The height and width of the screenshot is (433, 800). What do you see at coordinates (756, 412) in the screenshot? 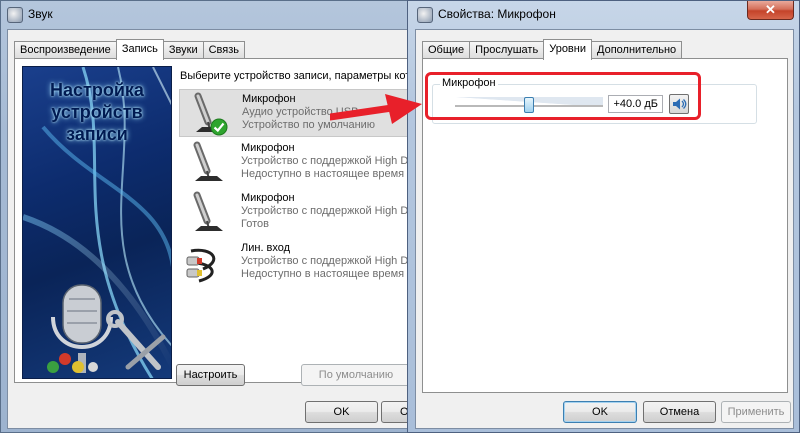
I see `apply-button: Применить` at bounding box center [756, 412].